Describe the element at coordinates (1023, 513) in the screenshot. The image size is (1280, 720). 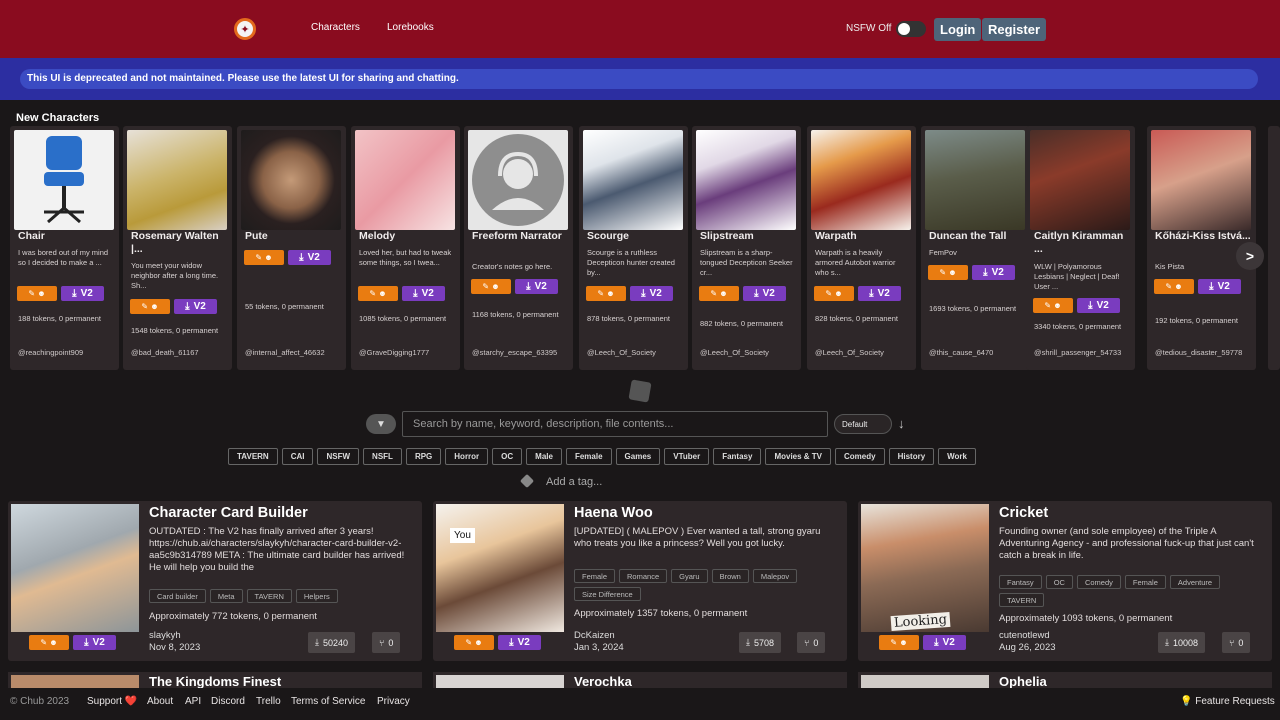
I see `result-title: Cricket` at that location.